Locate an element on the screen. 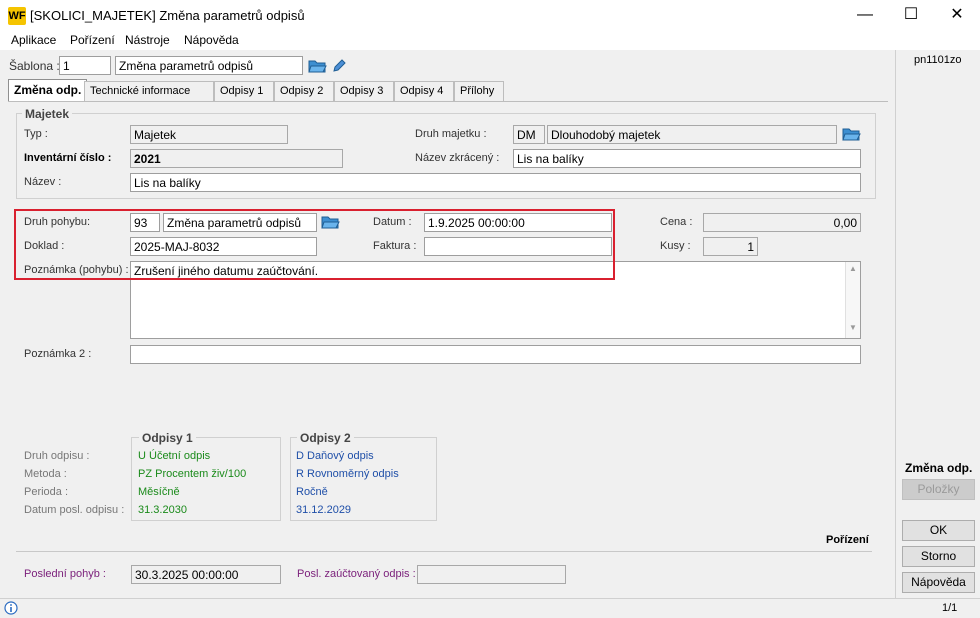  odpisy1-method: PZ Procentem živ/100 is located at coordinates (192, 474).